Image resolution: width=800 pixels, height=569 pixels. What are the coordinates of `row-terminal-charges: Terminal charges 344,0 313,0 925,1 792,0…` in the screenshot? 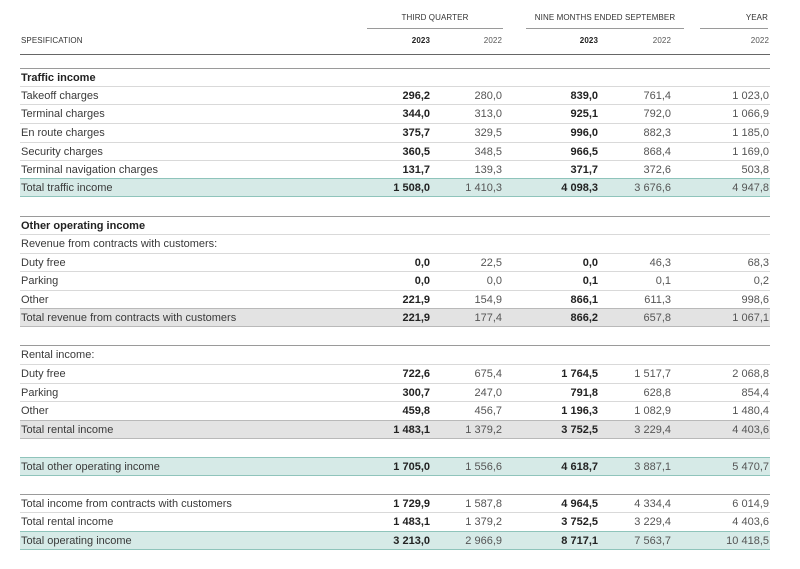 It's located at (395, 113).